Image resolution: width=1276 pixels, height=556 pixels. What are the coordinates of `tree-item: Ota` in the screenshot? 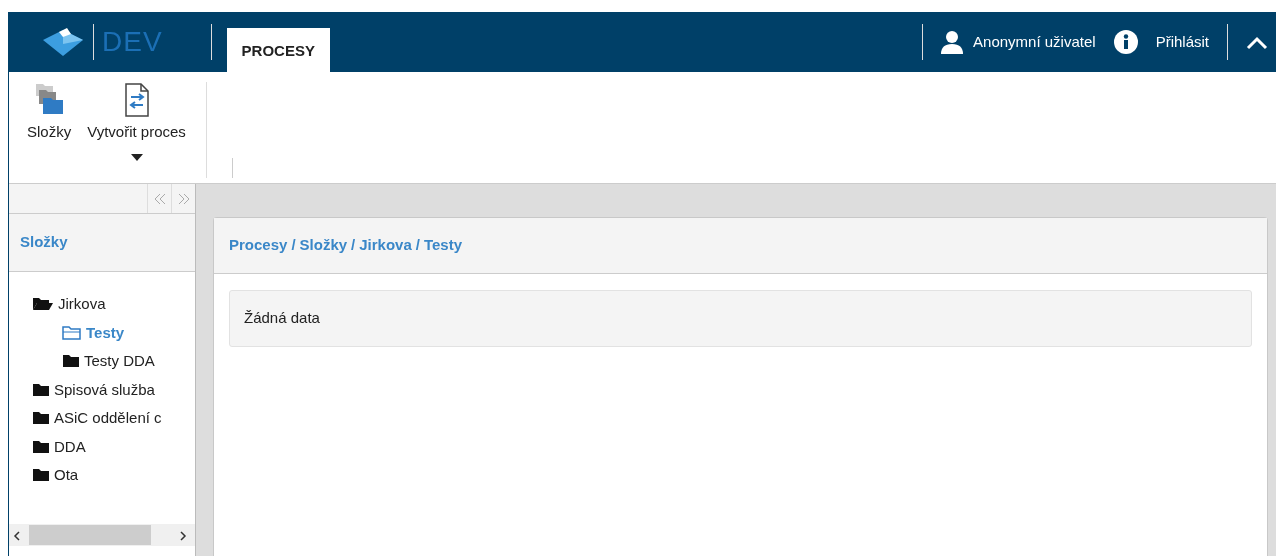 It's located at (55, 475).